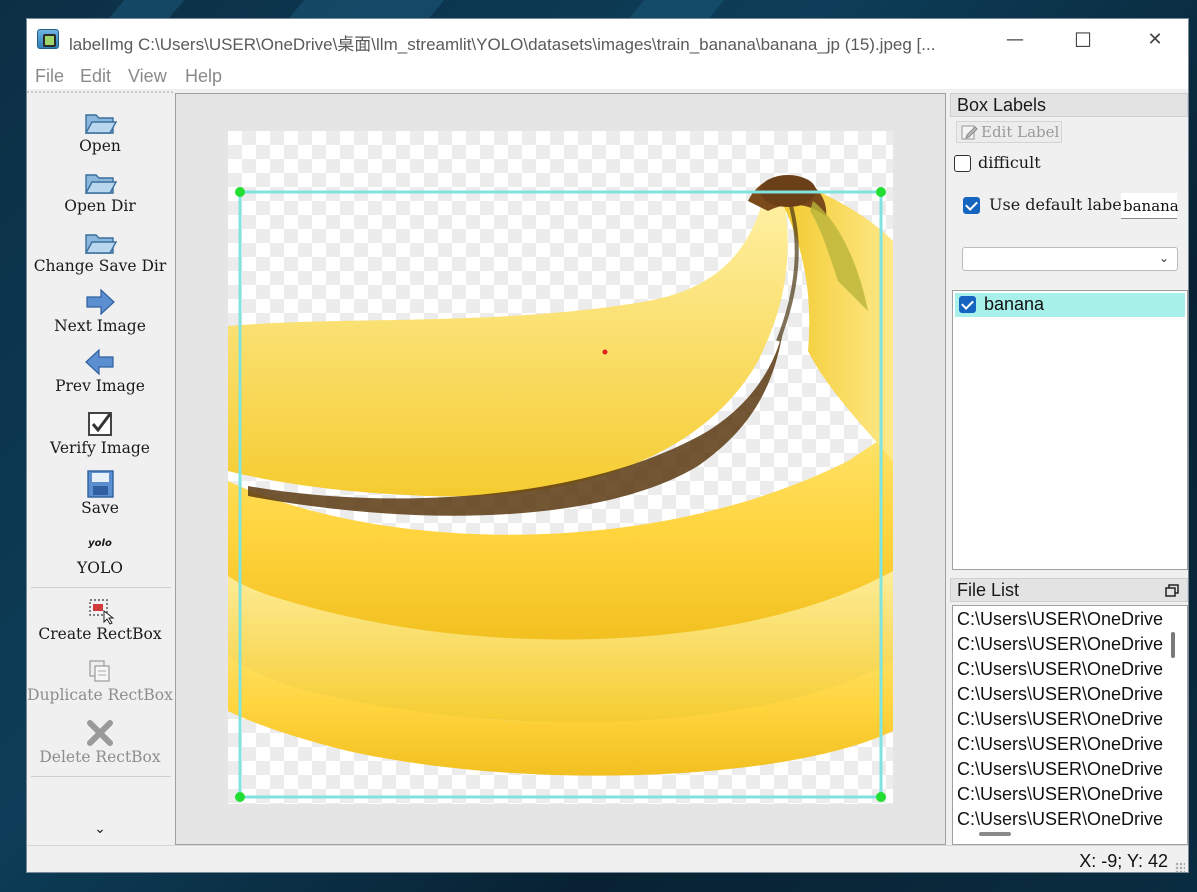 This screenshot has height=892, width=1197. What do you see at coordinates (1015, 40) in the screenshot?
I see `minimize-button: —` at bounding box center [1015, 40].